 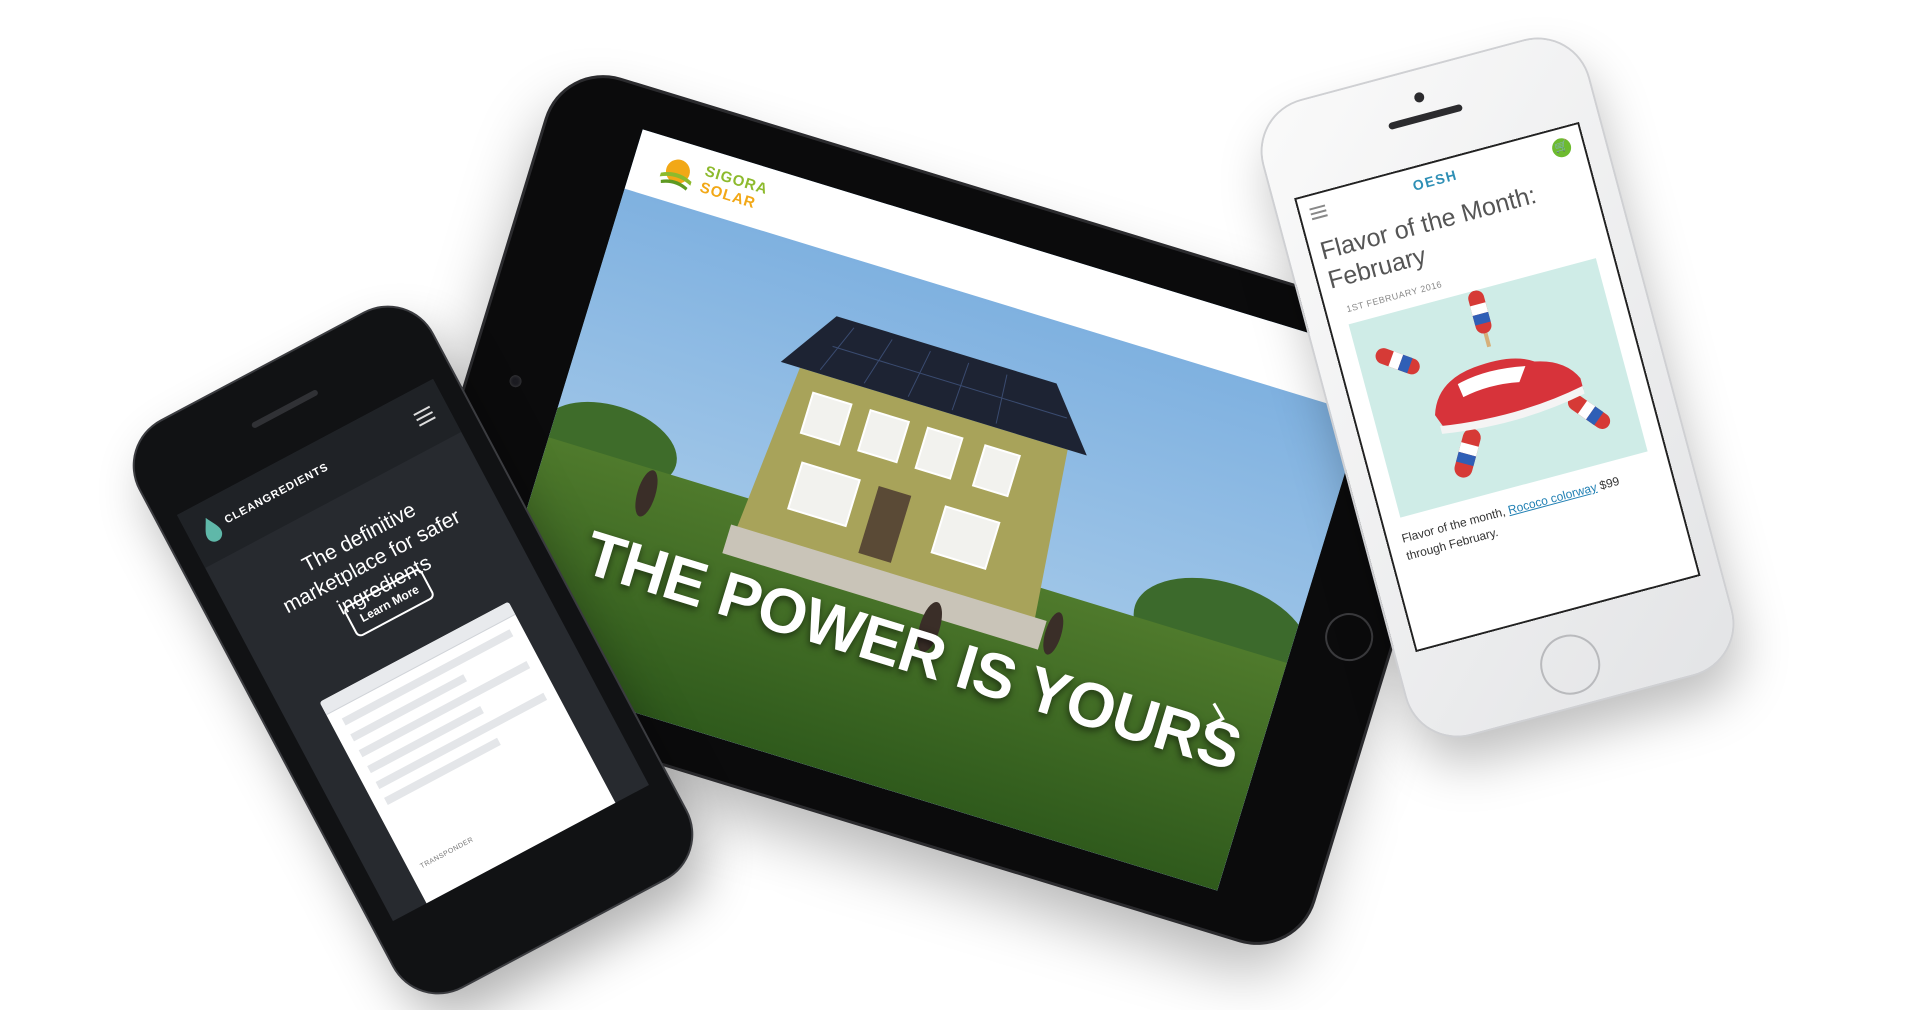 What do you see at coordinates (1435, 179) in the screenshot?
I see `oesh-logo: OESH` at bounding box center [1435, 179].